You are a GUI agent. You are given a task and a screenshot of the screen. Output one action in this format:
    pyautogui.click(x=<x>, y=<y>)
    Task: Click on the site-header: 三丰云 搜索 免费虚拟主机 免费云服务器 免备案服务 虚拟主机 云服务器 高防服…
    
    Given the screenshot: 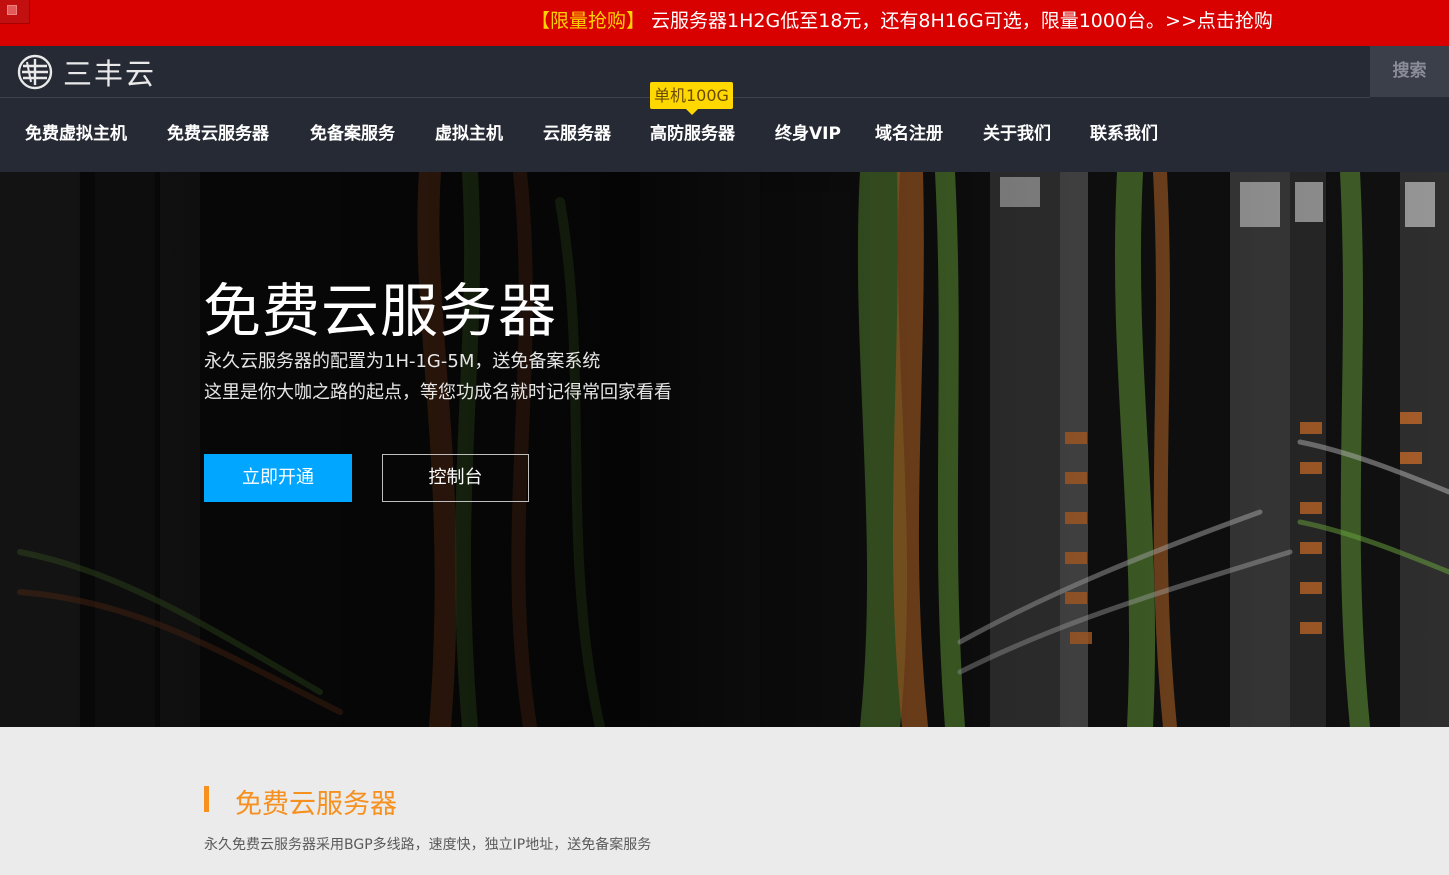 What is the action you would take?
    pyautogui.click(x=724, y=109)
    